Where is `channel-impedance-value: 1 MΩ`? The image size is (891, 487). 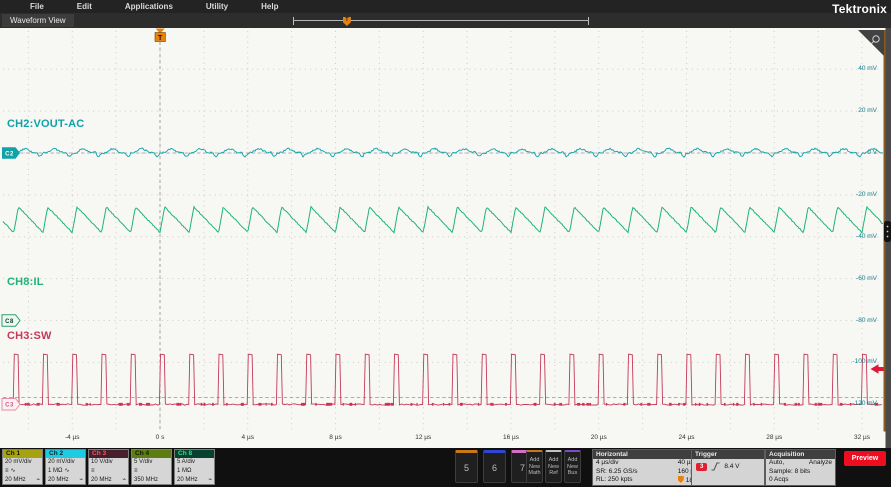
channel-impedance-value: 1 MΩ is located at coordinates (55, 471).